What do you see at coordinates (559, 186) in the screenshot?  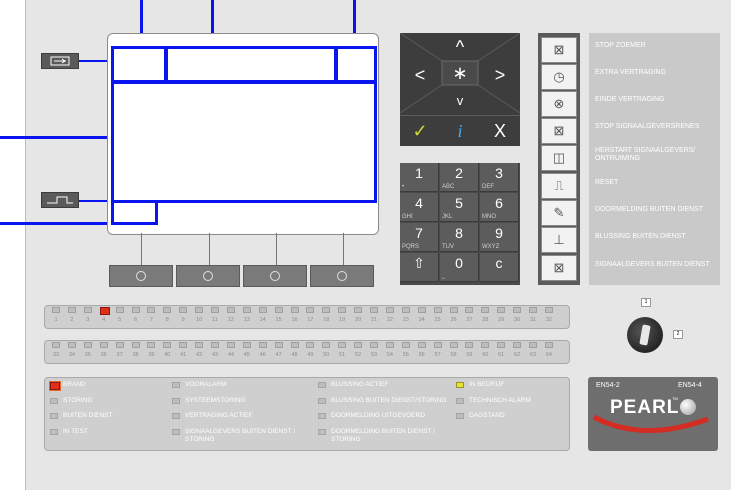 I see `reset-icon: ⎍` at bounding box center [559, 186].